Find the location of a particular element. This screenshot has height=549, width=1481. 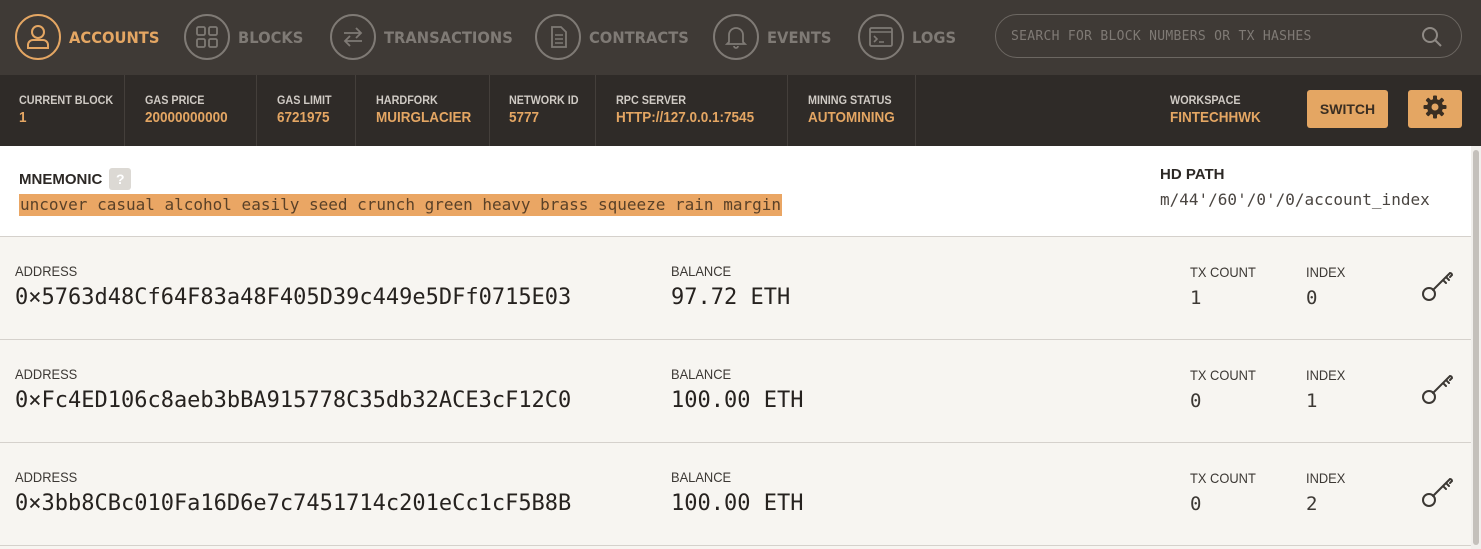

nav-logs: LOGS is located at coordinates (909, 37).